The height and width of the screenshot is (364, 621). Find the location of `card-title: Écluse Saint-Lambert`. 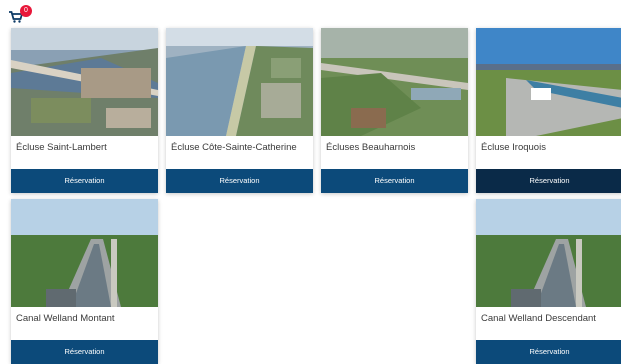

card-title: Écluse Saint-Lambert is located at coordinates (61, 147).